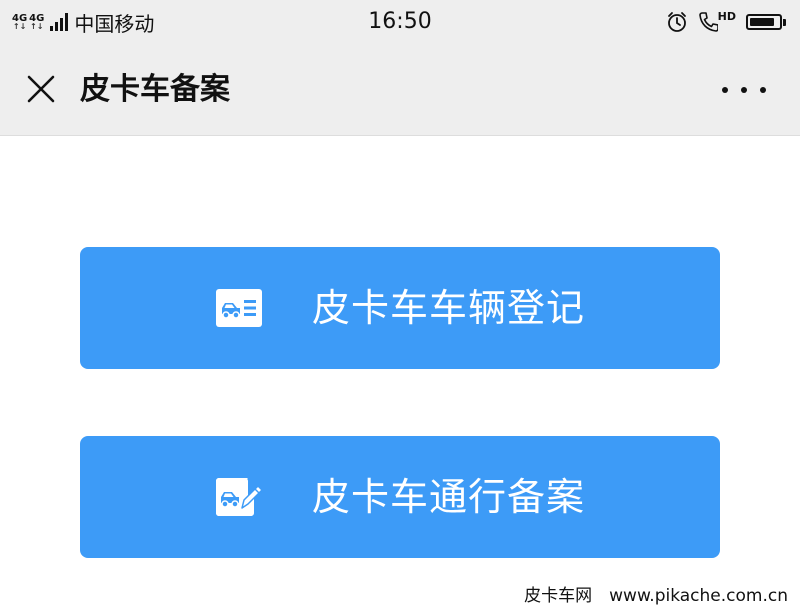  I want to click on status-bar: 4G ↑↓ 4G ↑↓ 中国移动 16:50 HD, so click(400, 22).